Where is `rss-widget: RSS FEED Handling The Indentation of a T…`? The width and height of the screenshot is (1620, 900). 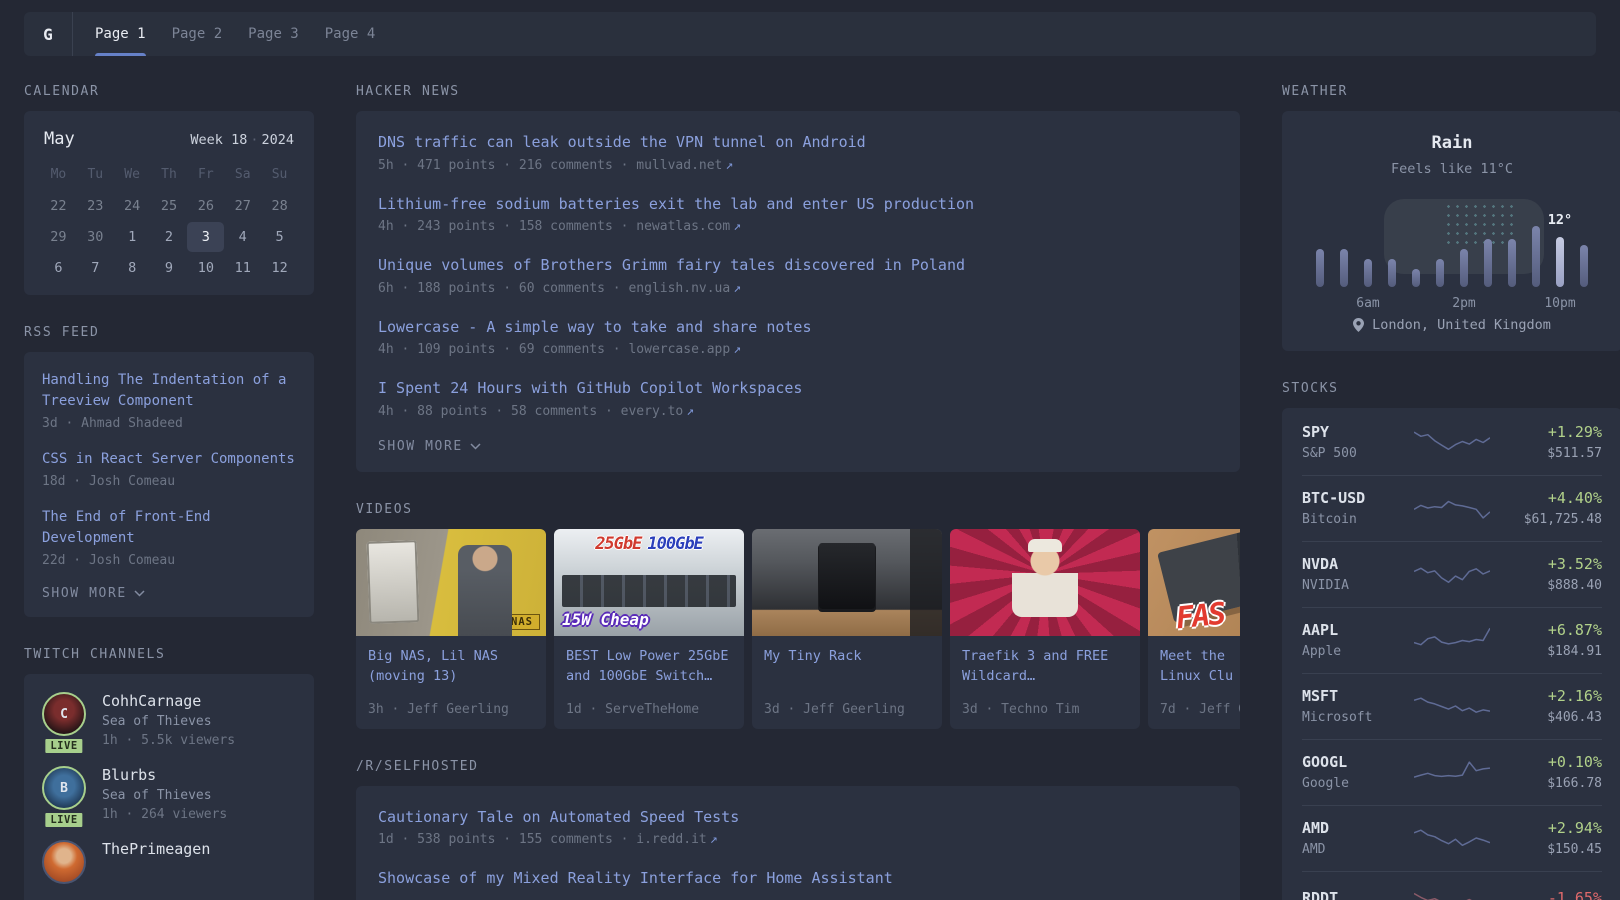
rss-widget: RSS FEED Handling The Indentation of a T… is located at coordinates (169, 471).